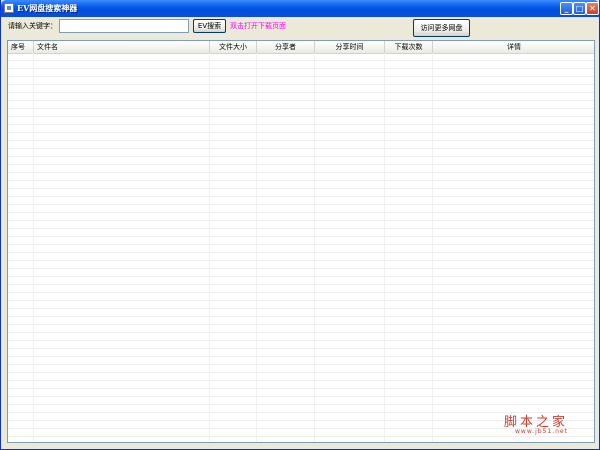 The image size is (600, 450). I want to click on maximize-button: □, so click(579, 8).